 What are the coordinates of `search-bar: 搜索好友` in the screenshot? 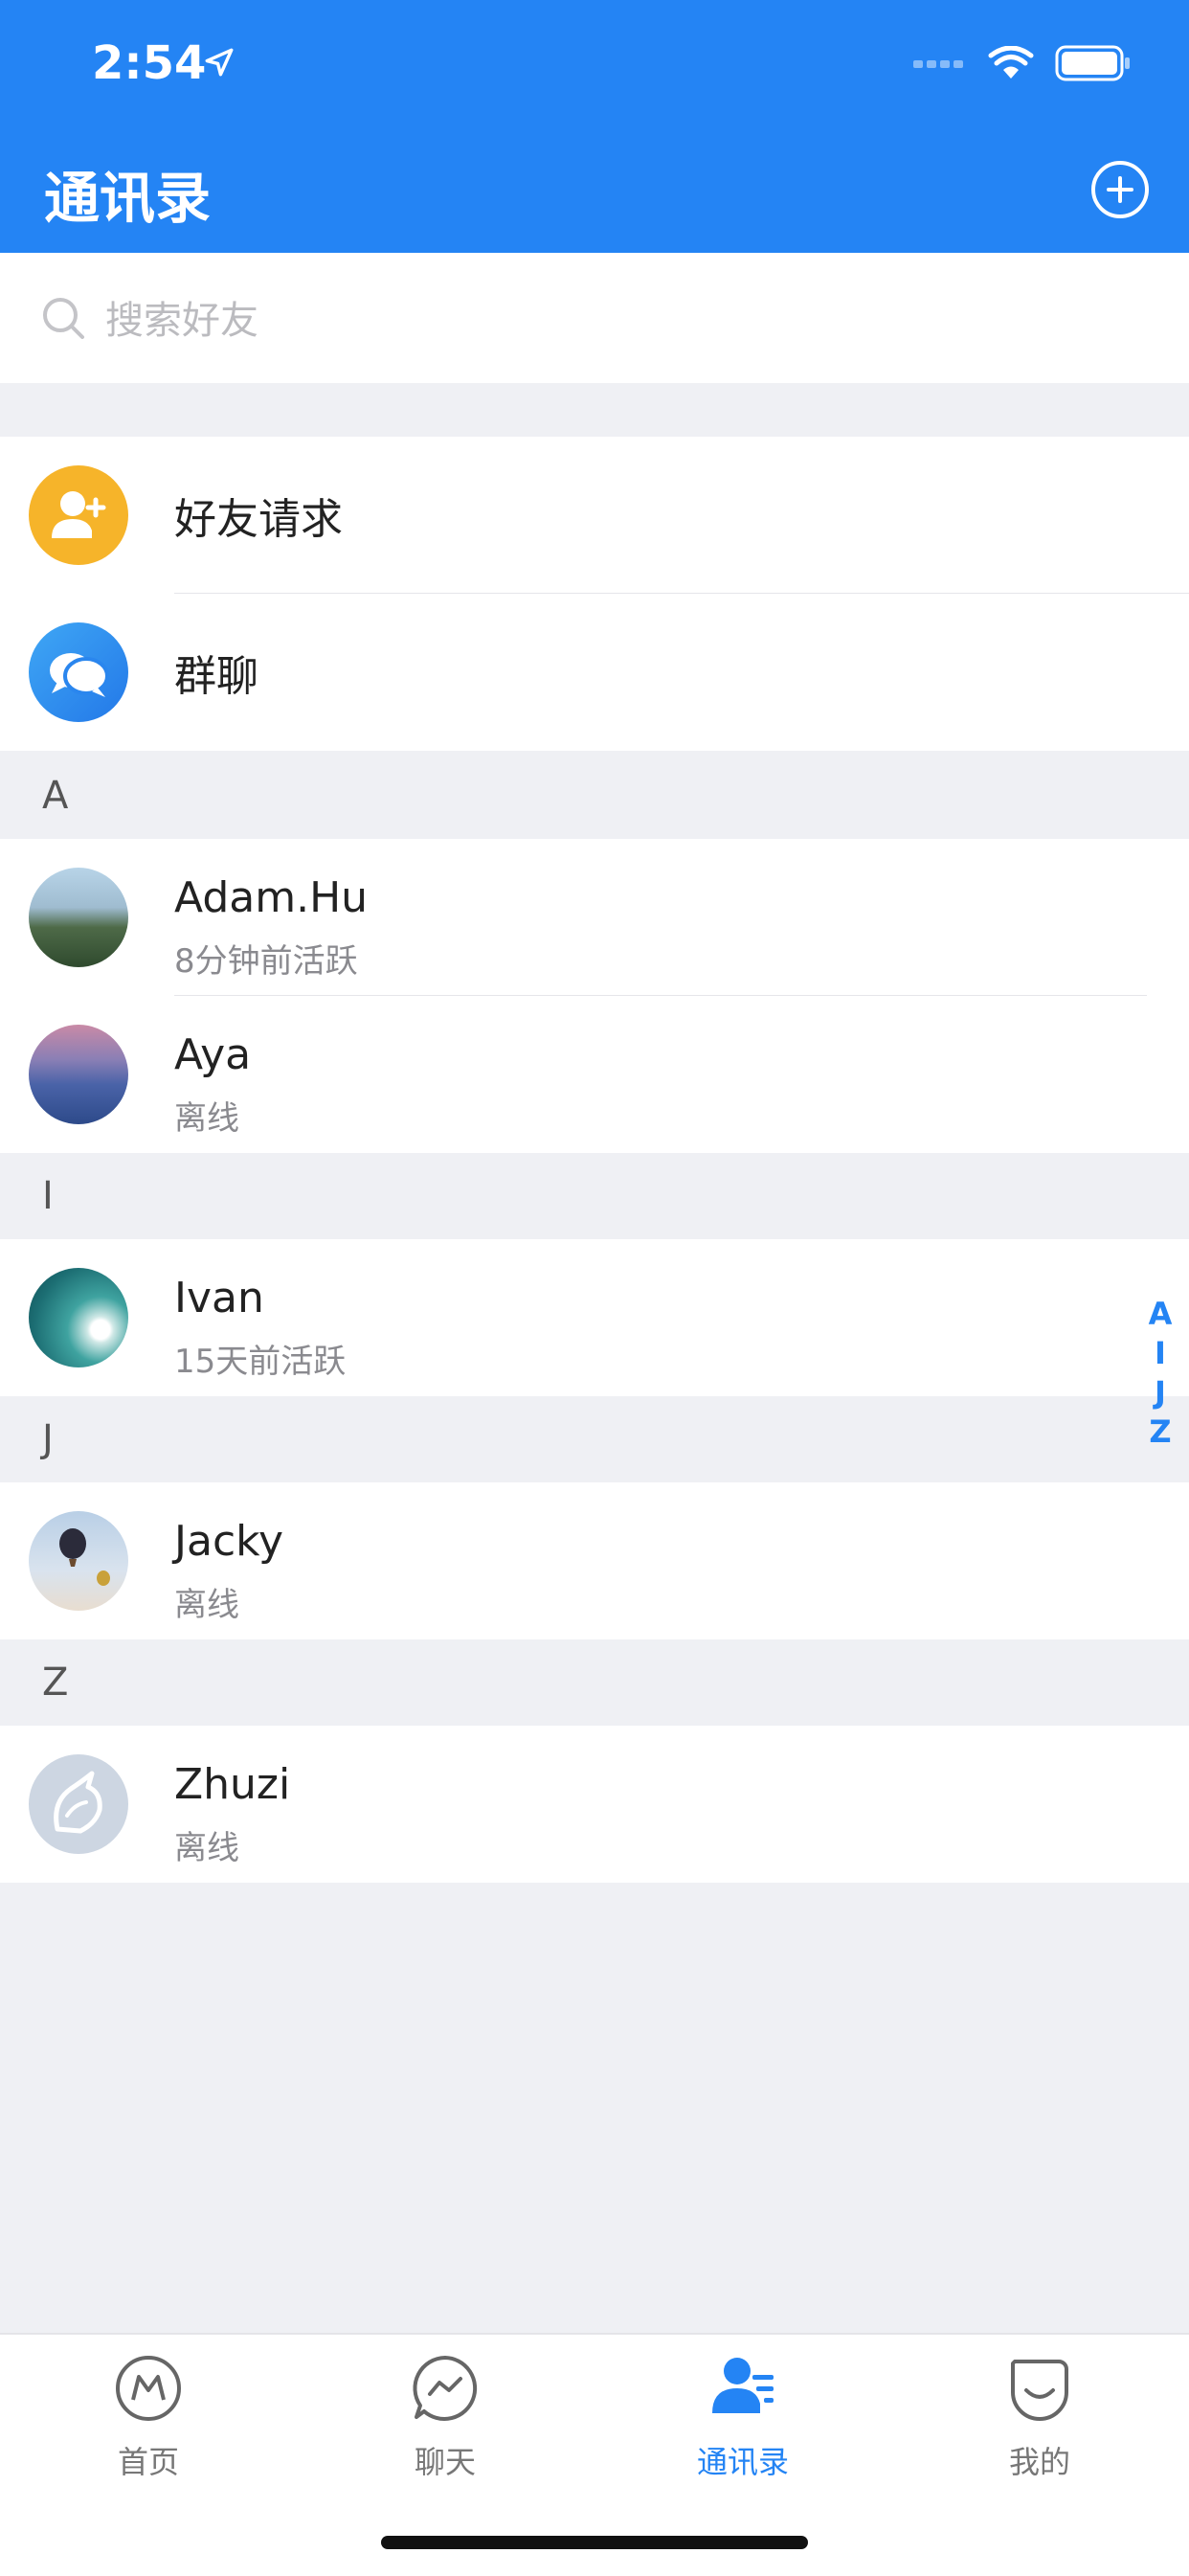 It's located at (594, 318).